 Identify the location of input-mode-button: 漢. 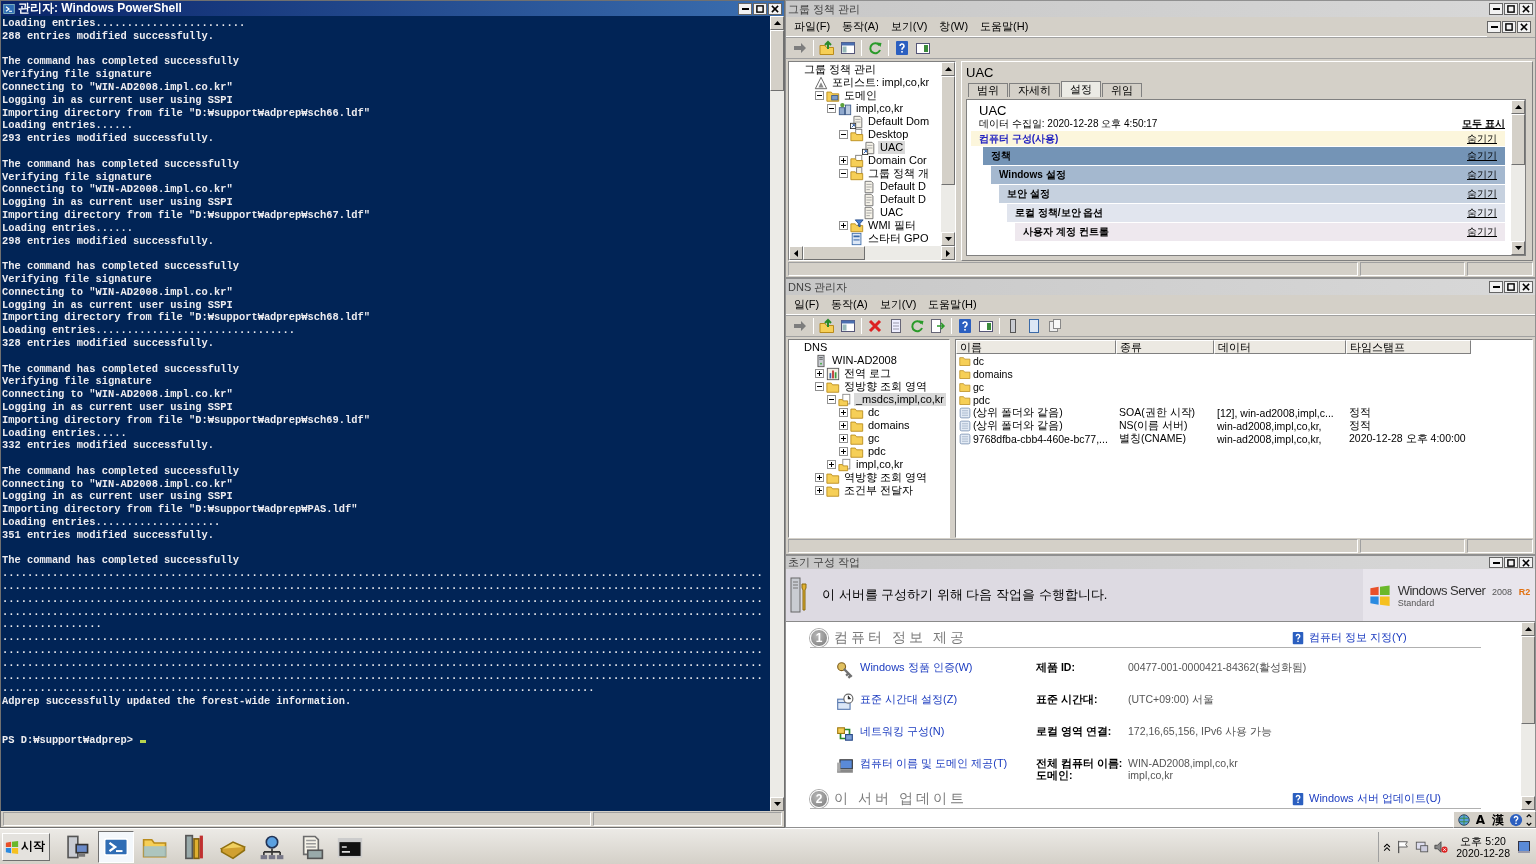
(1498, 819).